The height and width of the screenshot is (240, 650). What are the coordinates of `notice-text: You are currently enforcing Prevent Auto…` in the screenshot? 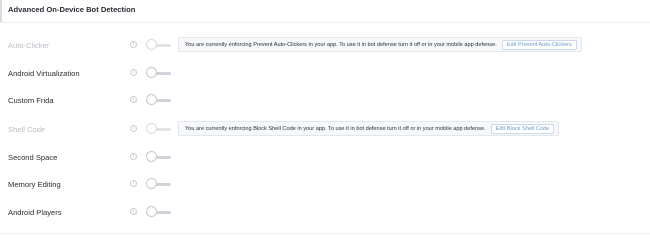 It's located at (341, 44).